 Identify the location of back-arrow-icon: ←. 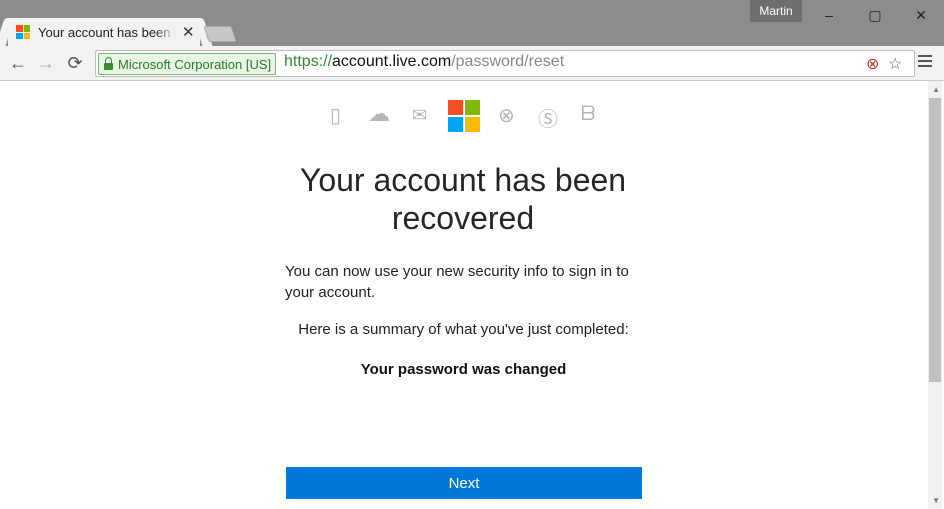
(18, 63).